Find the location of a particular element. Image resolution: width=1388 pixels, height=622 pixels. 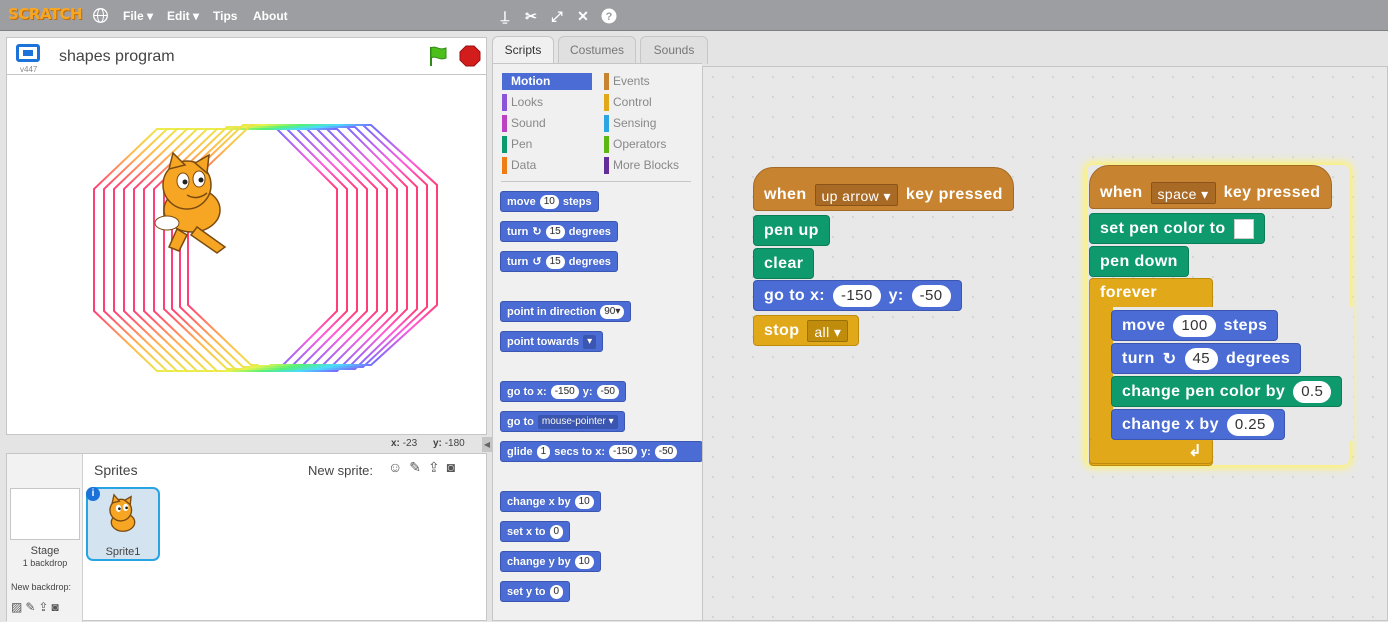

menu-edit: Edit ▾ is located at coordinates (183, 16).